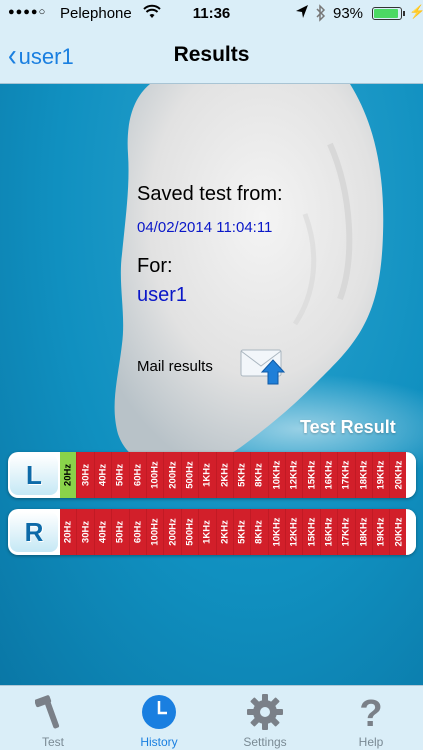 The height and width of the screenshot is (751, 423). What do you see at coordinates (103, 532) in the screenshot?
I see `right-freq-cell-40hz: 40Hz` at bounding box center [103, 532].